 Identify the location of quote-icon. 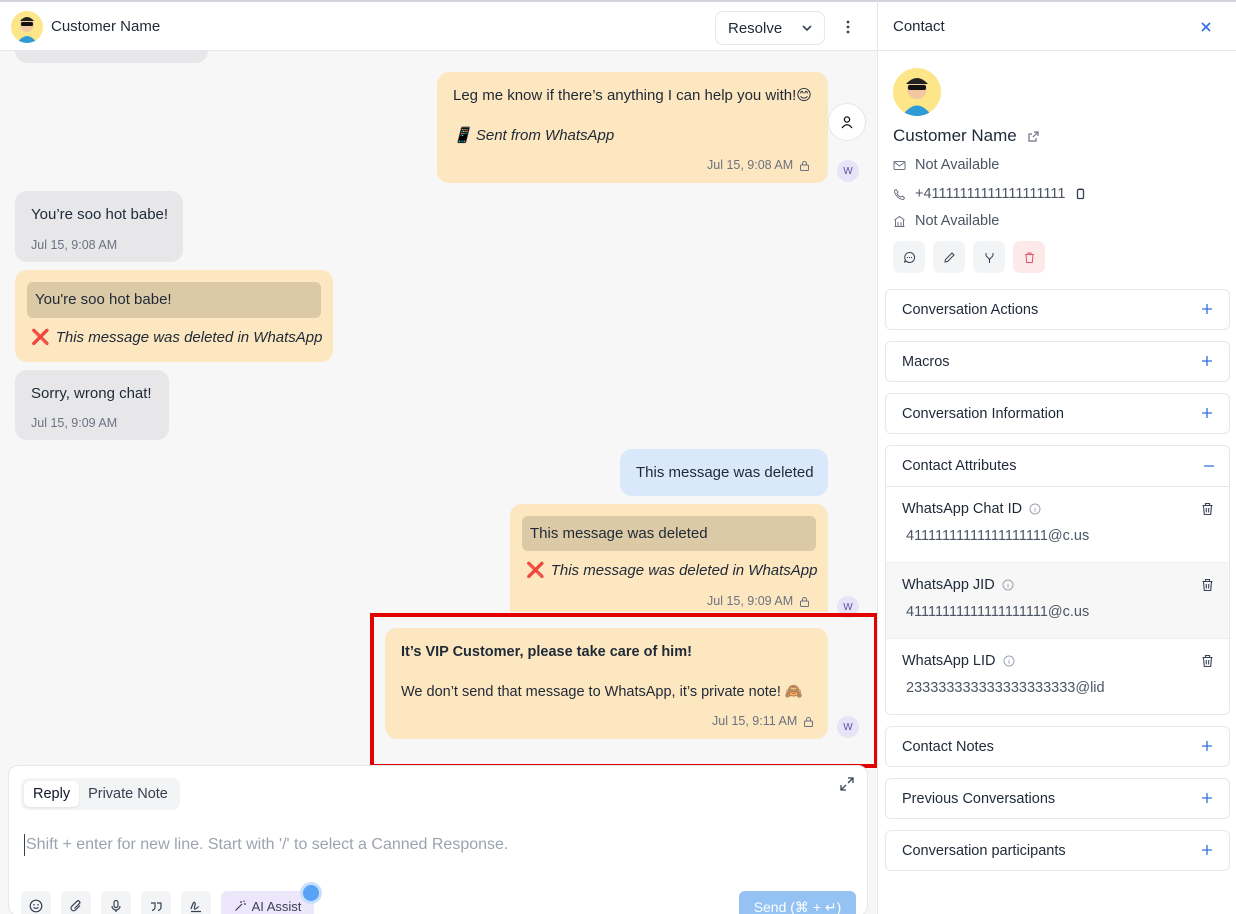
(156, 907).